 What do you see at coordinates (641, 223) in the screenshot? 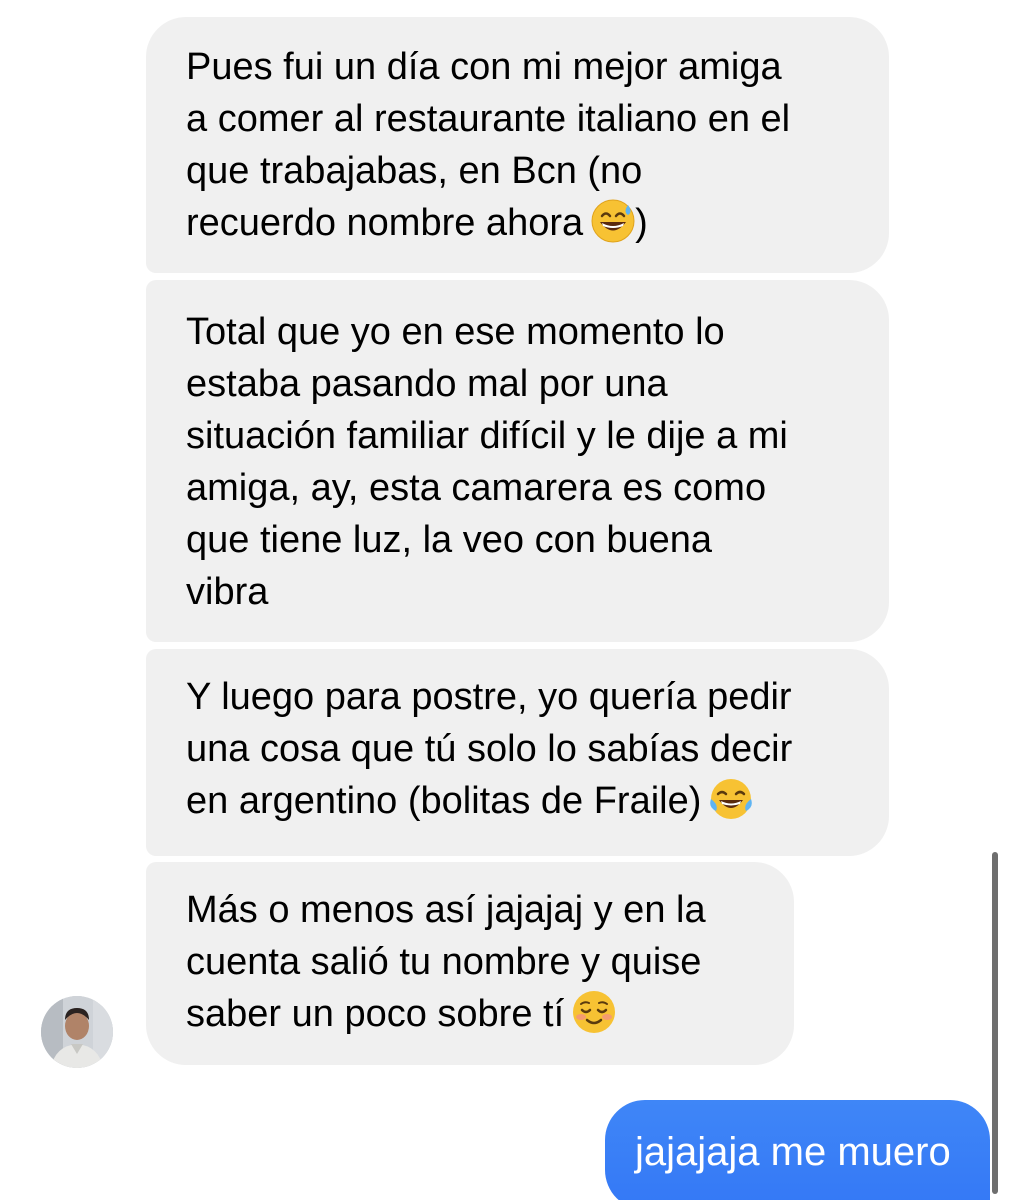
I see `message-line-suffix: )` at bounding box center [641, 223].